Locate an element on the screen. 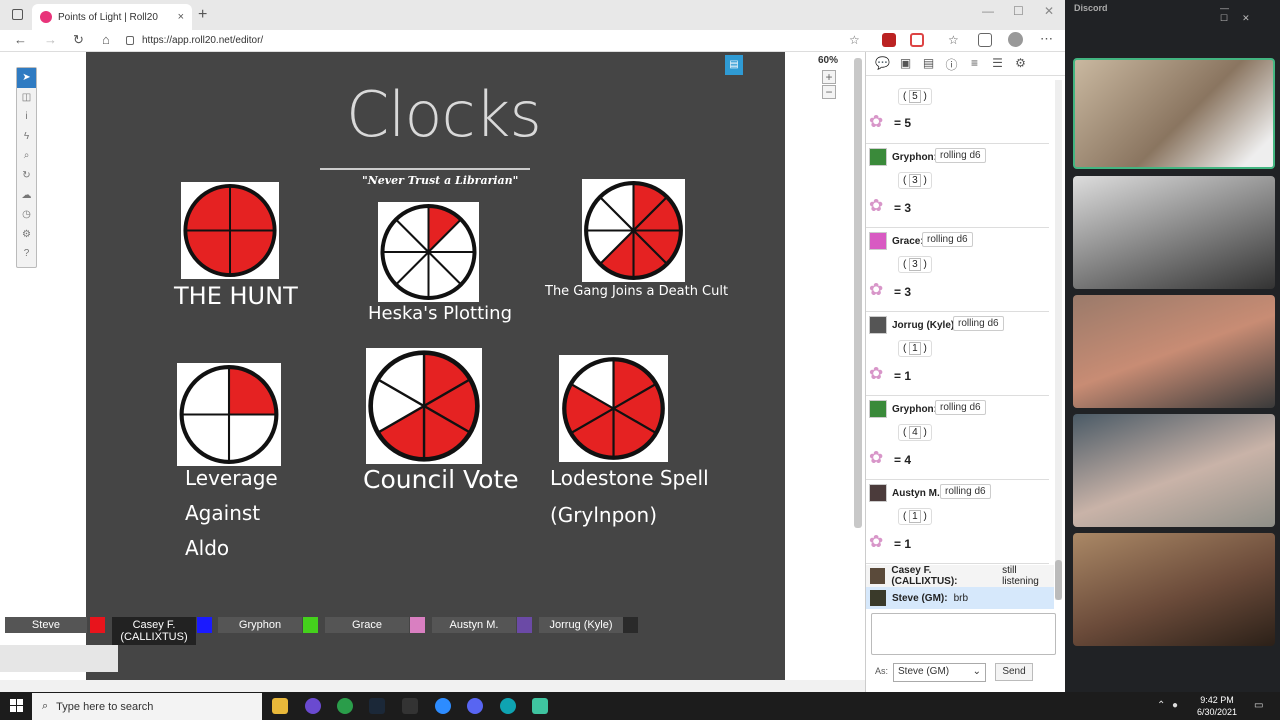 This screenshot has width=1280, height=720. speaking-as-select: Steve (GM) ⌄ is located at coordinates (939, 672).